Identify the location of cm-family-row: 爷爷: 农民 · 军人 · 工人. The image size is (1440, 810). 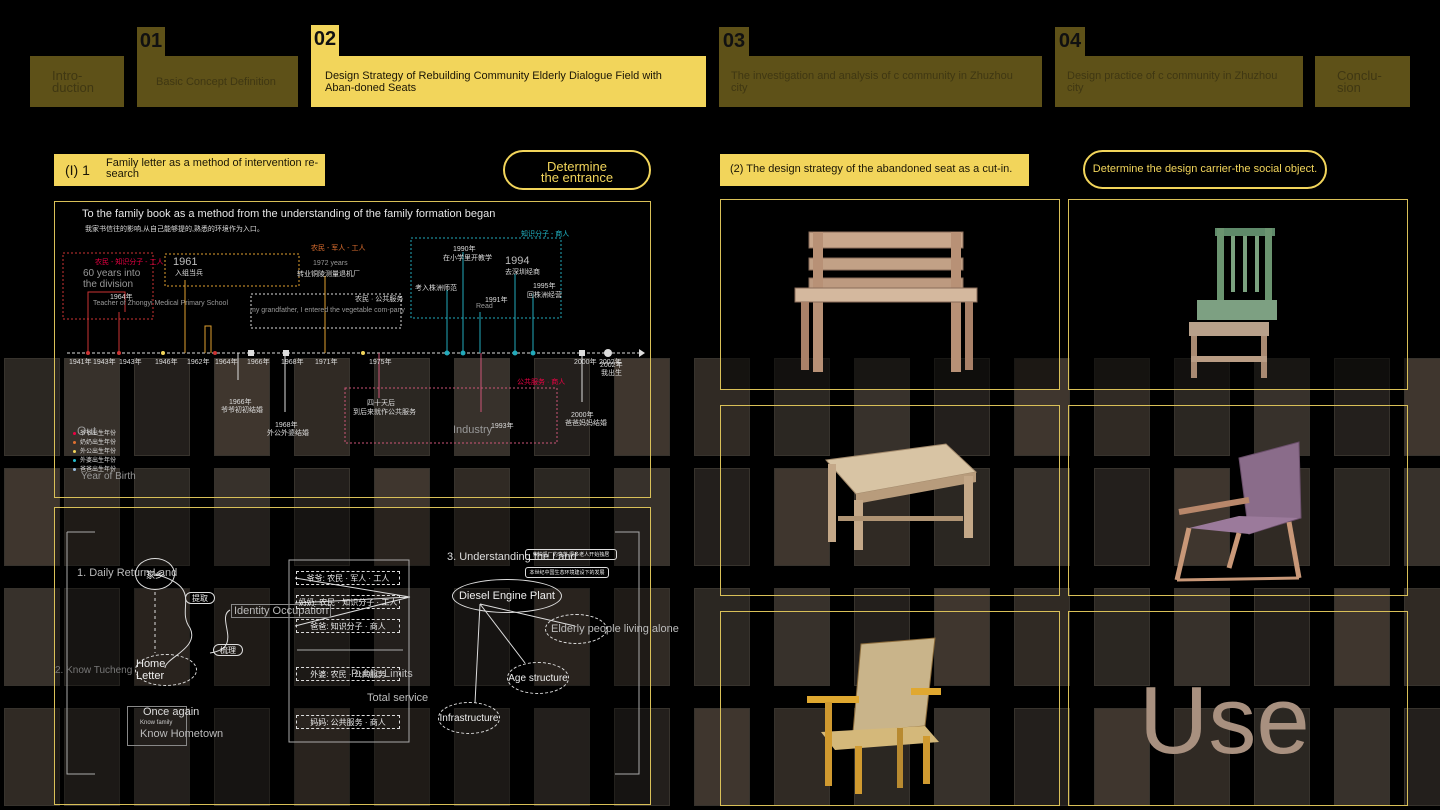
(348, 578).